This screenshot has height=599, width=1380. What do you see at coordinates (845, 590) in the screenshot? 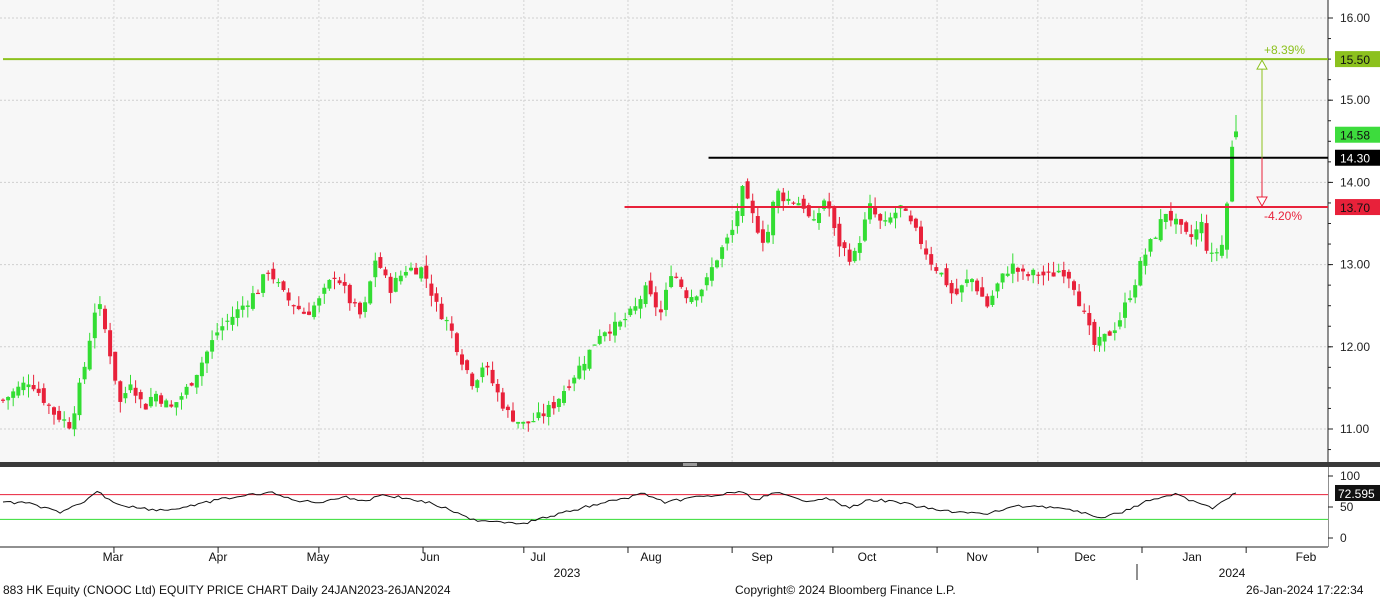
I see `footer-copyright: Copyright© 2024 Bloomberg Finance L.P.` at bounding box center [845, 590].